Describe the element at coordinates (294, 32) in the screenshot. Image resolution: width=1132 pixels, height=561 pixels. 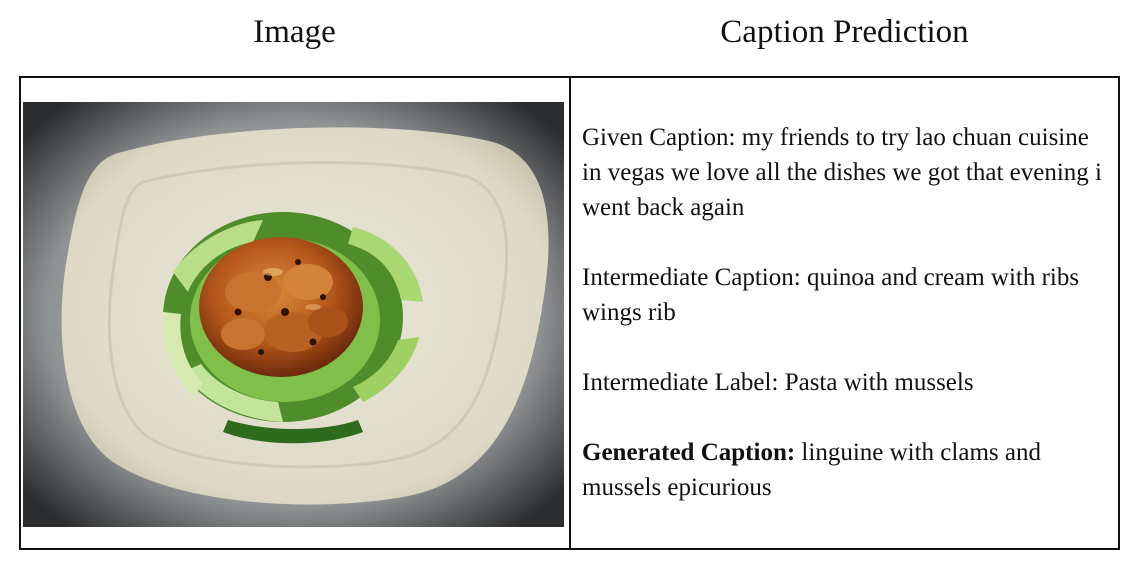
I see `image-column-header: Image` at that location.